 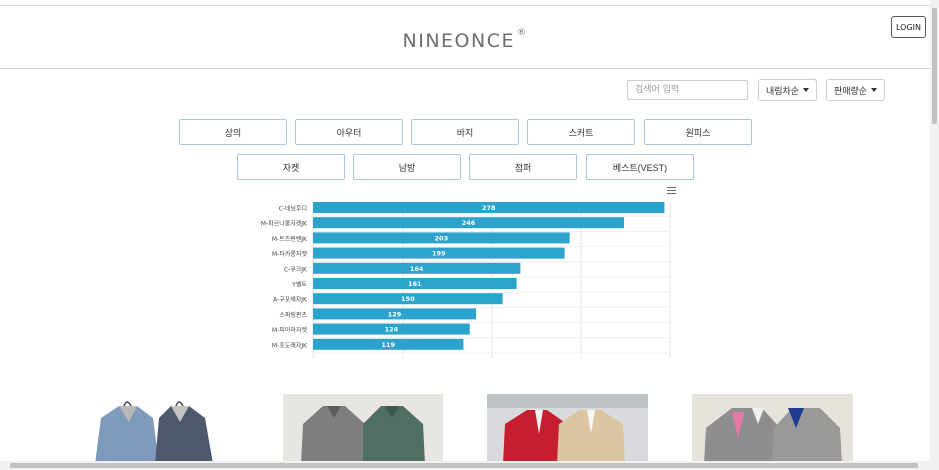 What do you see at coordinates (233, 132) in the screenshot?
I see `category-button-top: 상의` at bounding box center [233, 132].